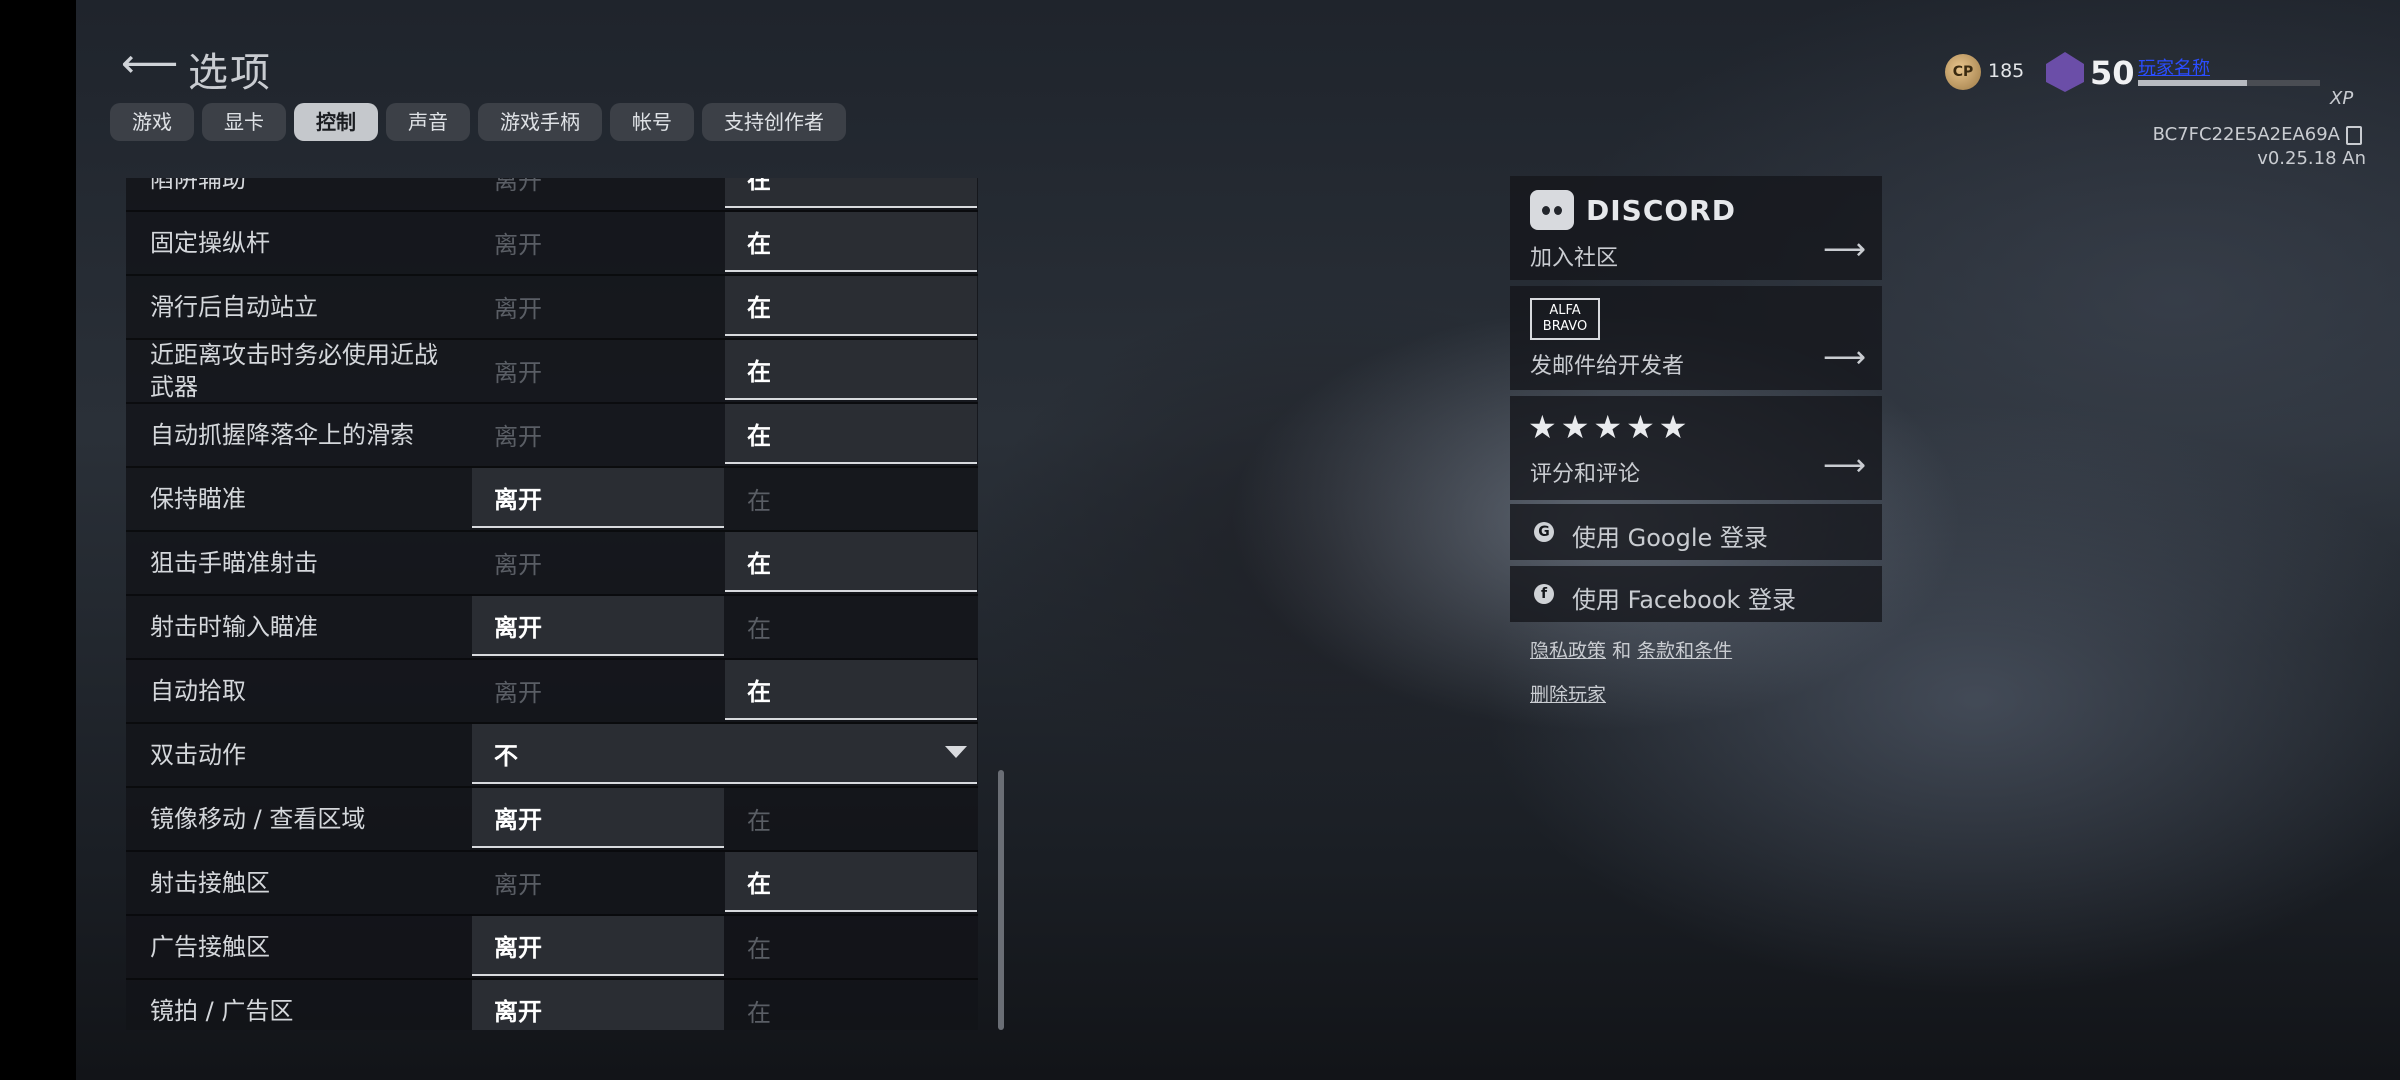  I want to click on terms-link: 条款和条件, so click(1684, 651).